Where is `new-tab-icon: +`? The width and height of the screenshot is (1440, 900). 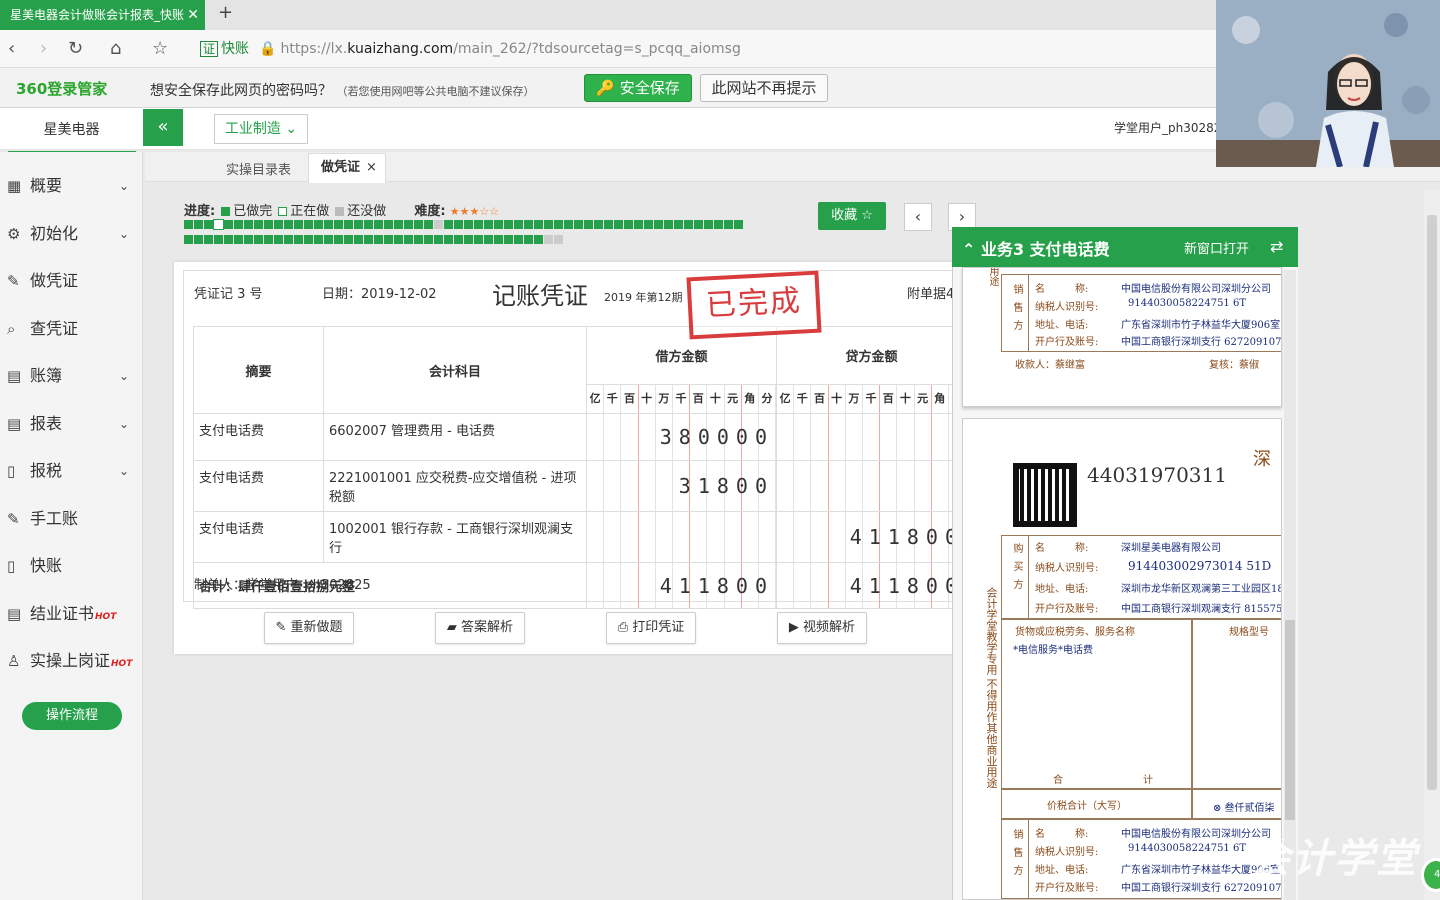
new-tab-icon: + is located at coordinates (225, 12).